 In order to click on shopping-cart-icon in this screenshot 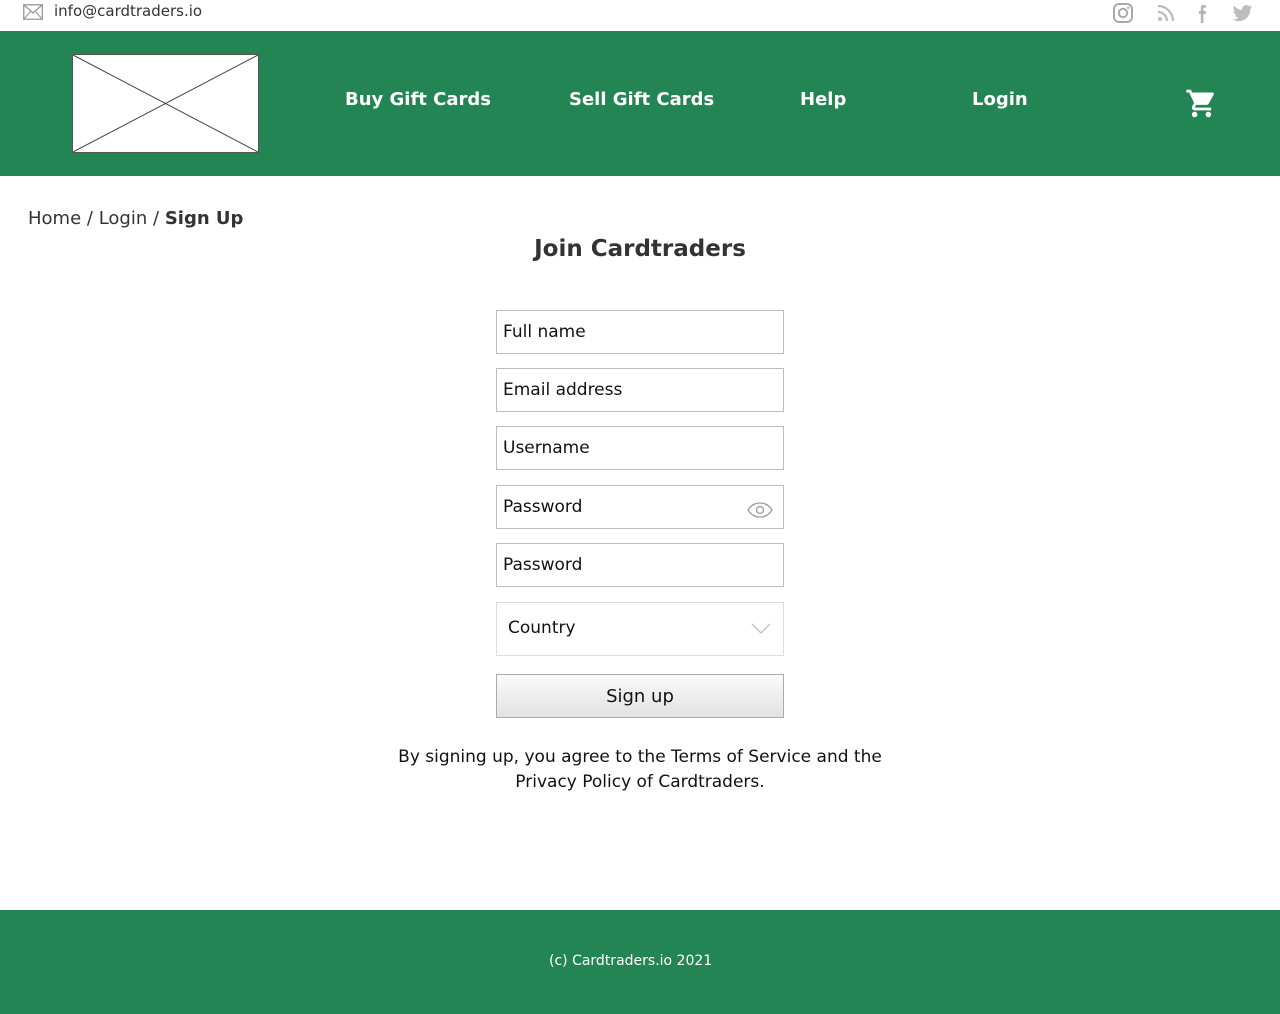, I will do `click(1201, 103)`.